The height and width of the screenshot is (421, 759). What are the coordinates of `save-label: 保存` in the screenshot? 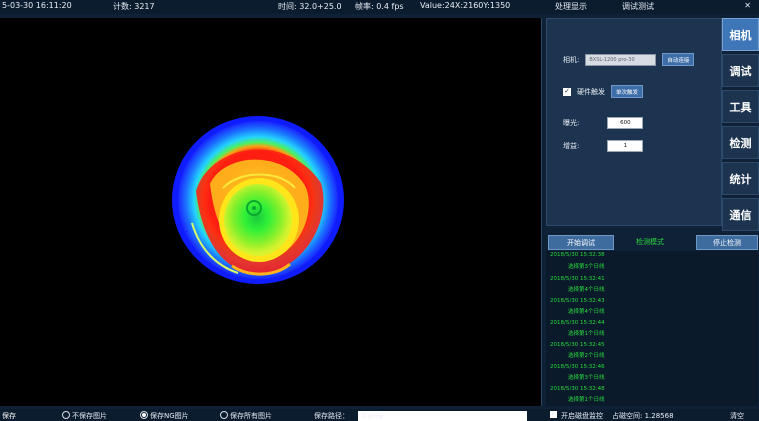 It's located at (9, 416).